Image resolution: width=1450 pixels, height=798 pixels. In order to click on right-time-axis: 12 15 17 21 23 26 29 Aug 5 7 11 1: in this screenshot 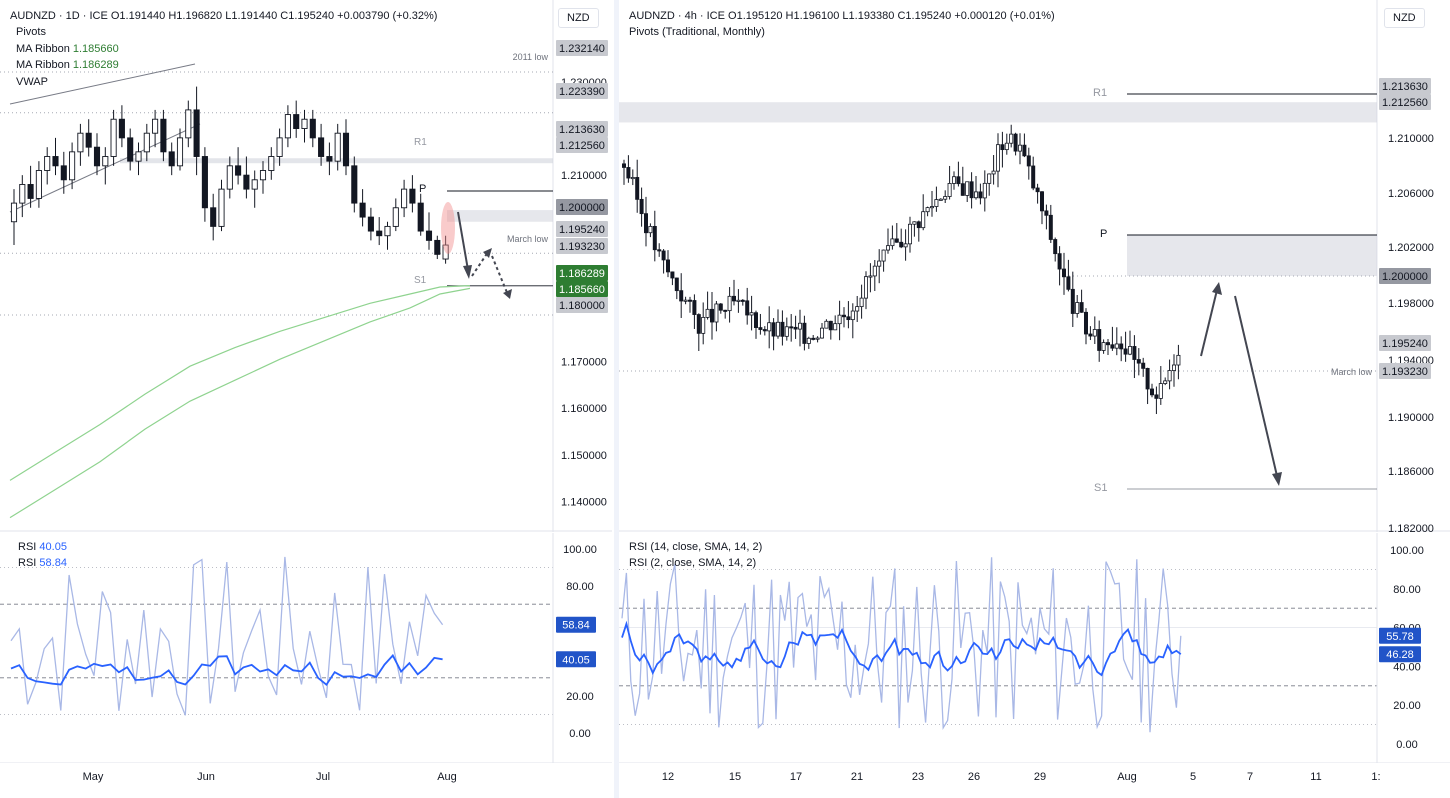, I will do `click(1034, 772)`.